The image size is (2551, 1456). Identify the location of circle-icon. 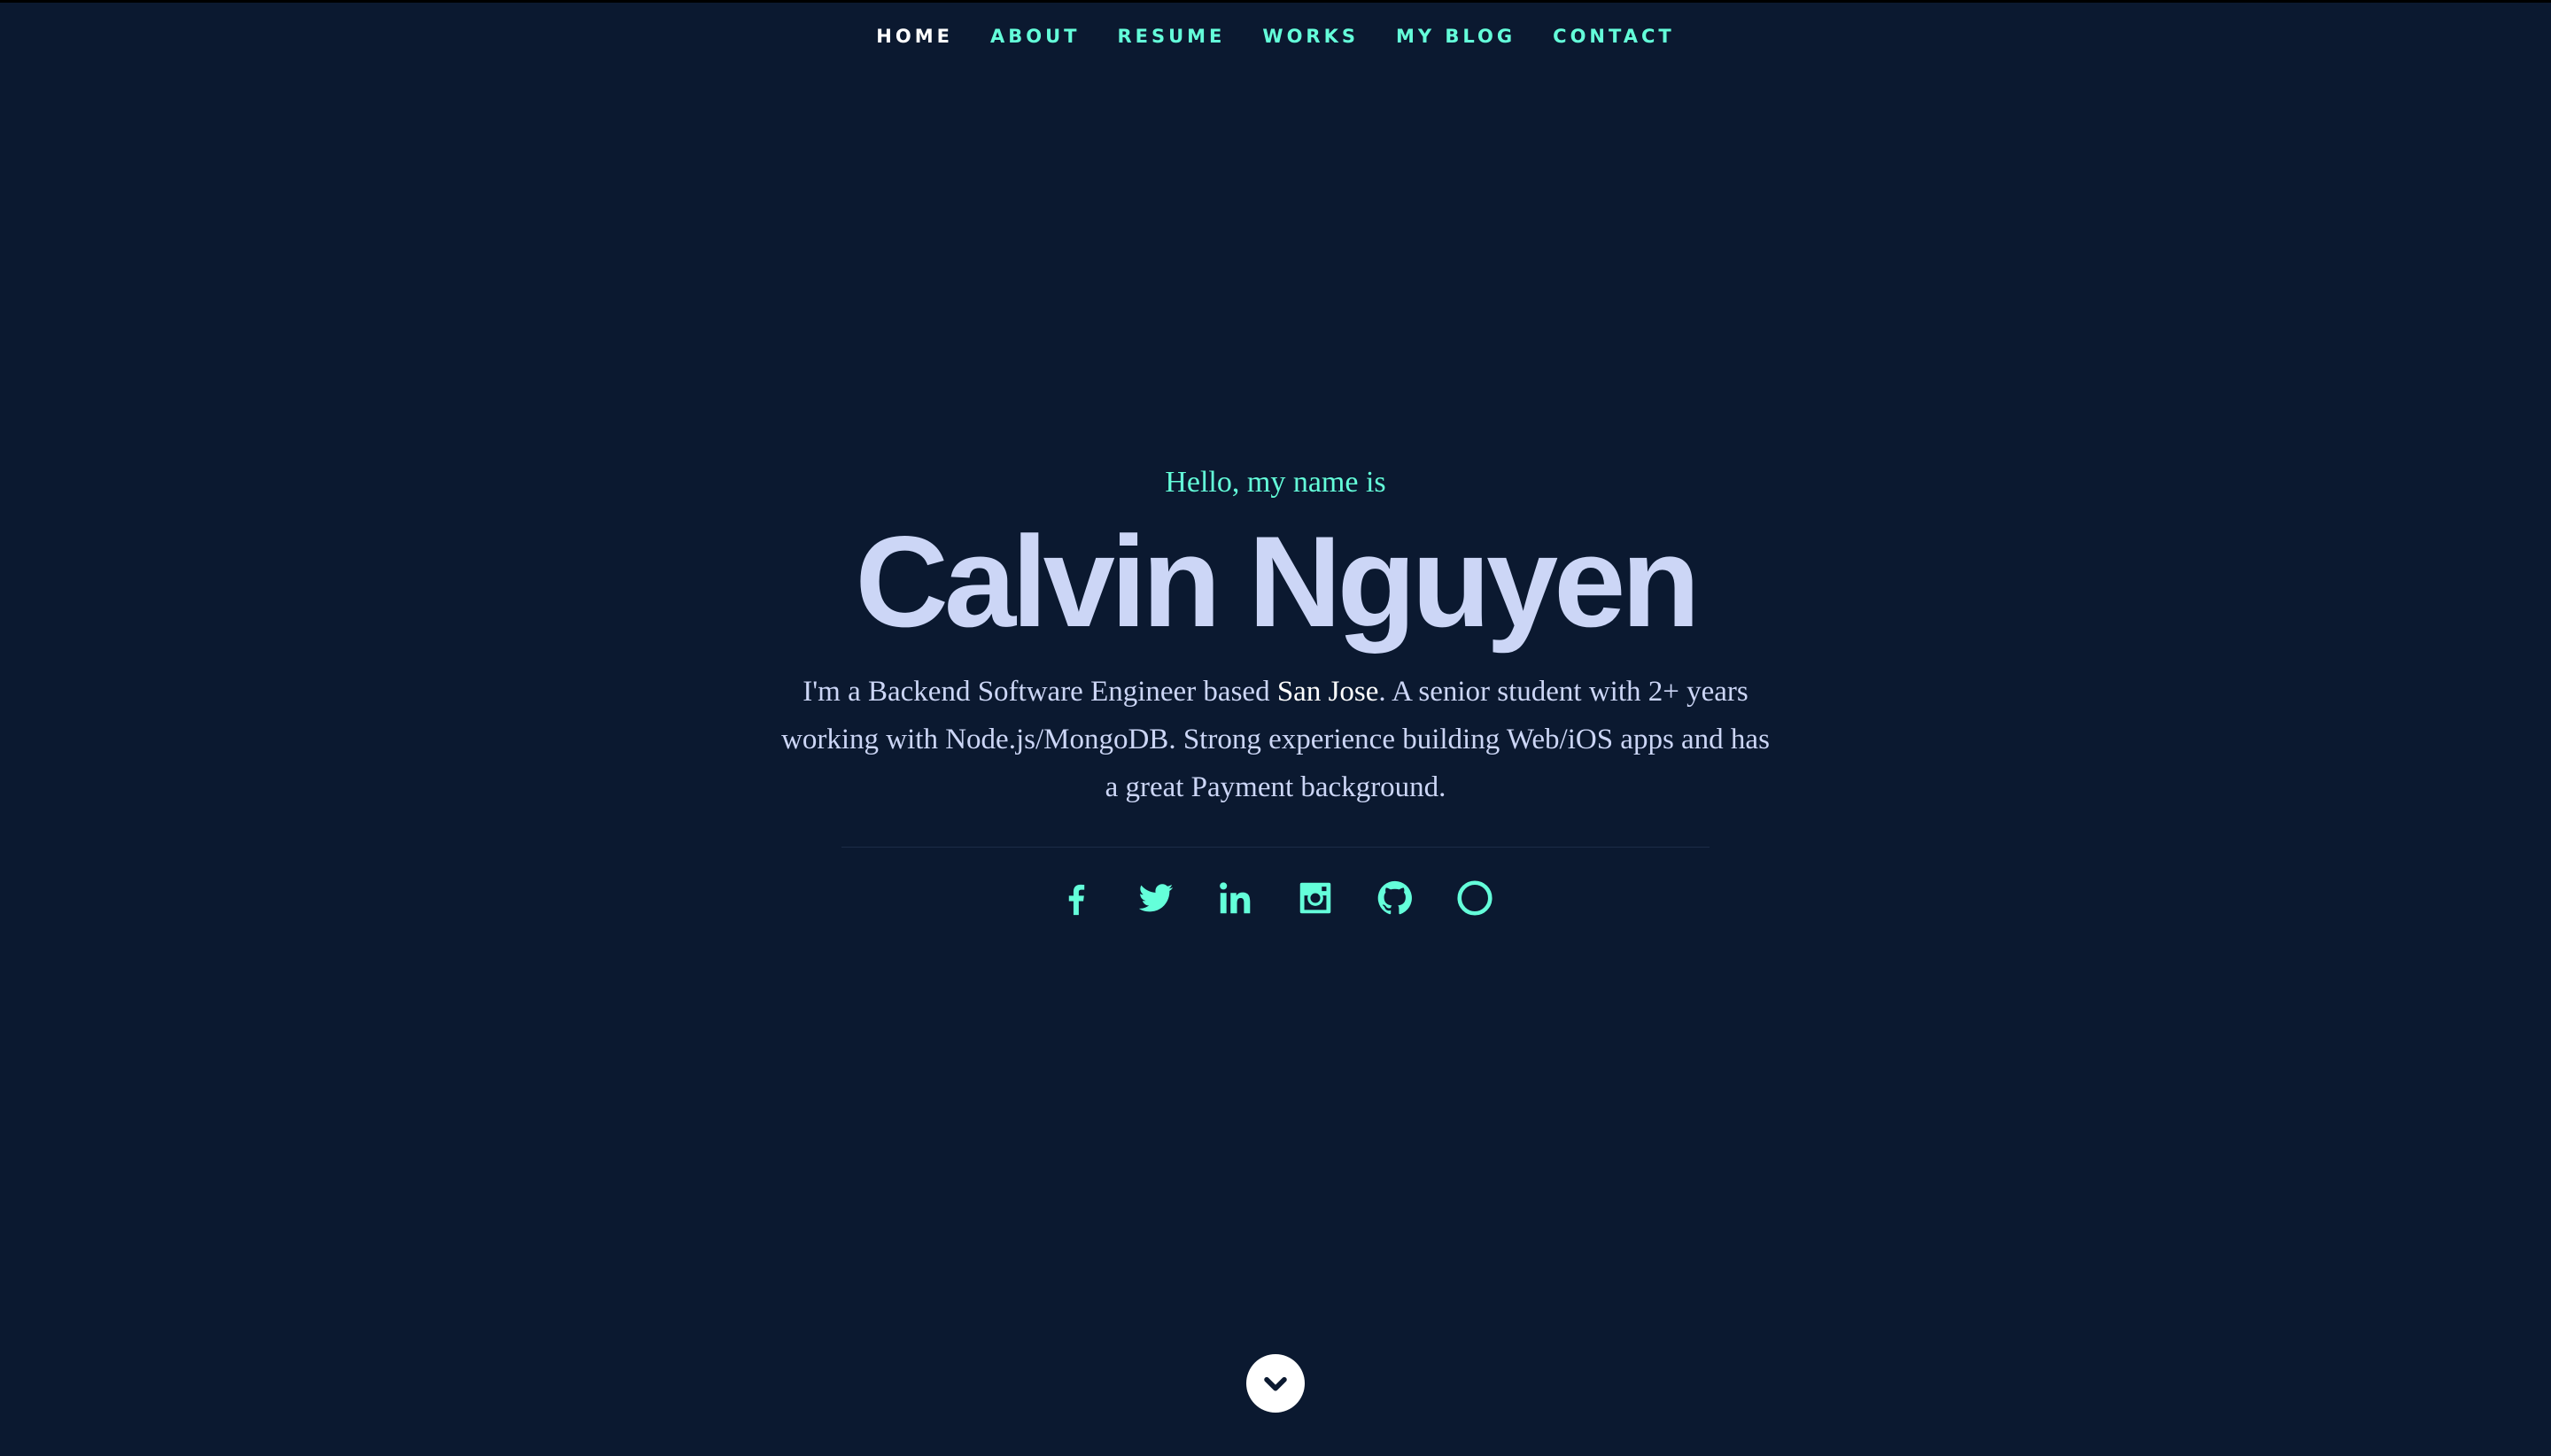
(1475, 898).